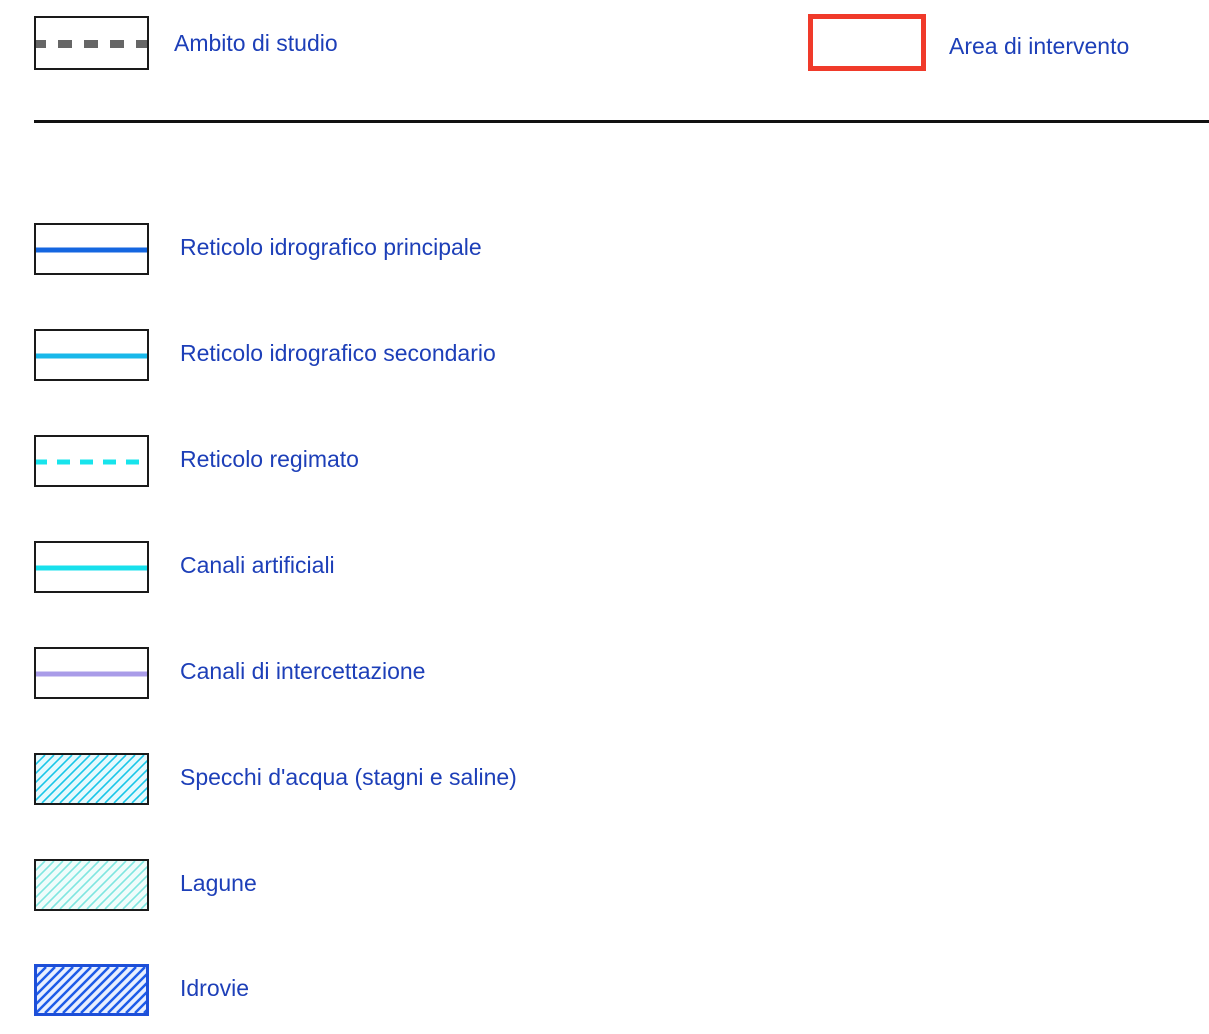  I want to click on label-canali-artificiali: Canali artificiali, so click(257, 565).